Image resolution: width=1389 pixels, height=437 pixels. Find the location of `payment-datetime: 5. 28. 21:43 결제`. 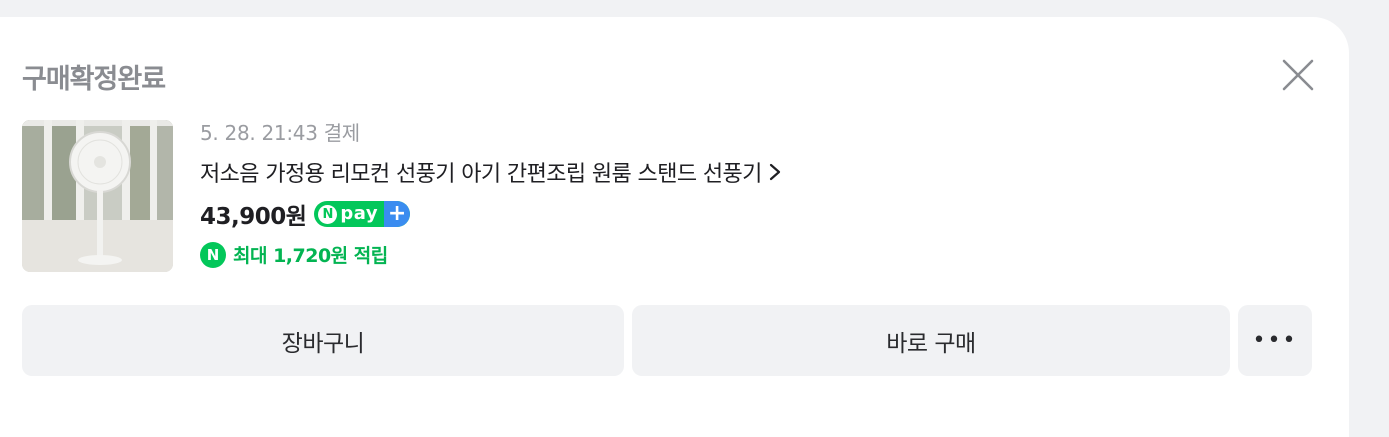

payment-datetime: 5. 28. 21:43 결제 is located at coordinates (280, 133).